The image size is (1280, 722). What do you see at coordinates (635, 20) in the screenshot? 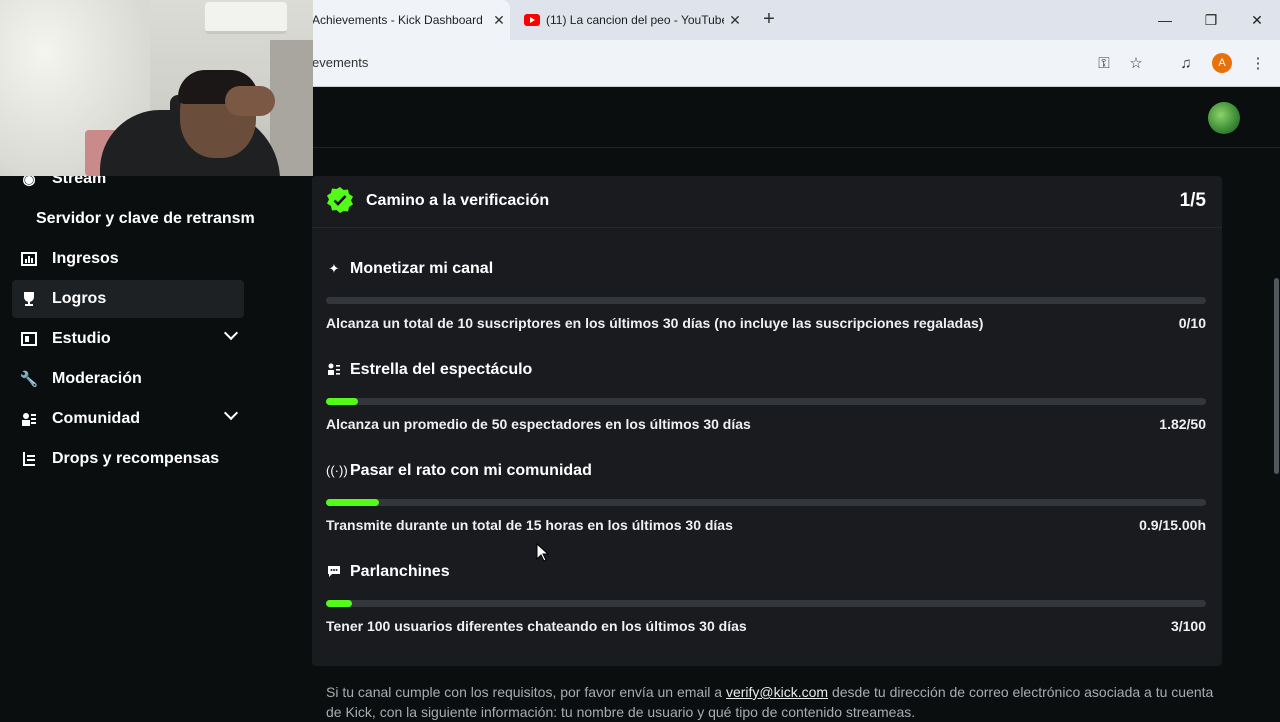
I see `tab-title: (11) La cancion del peo - YouTube` at bounding box center [635, 20].